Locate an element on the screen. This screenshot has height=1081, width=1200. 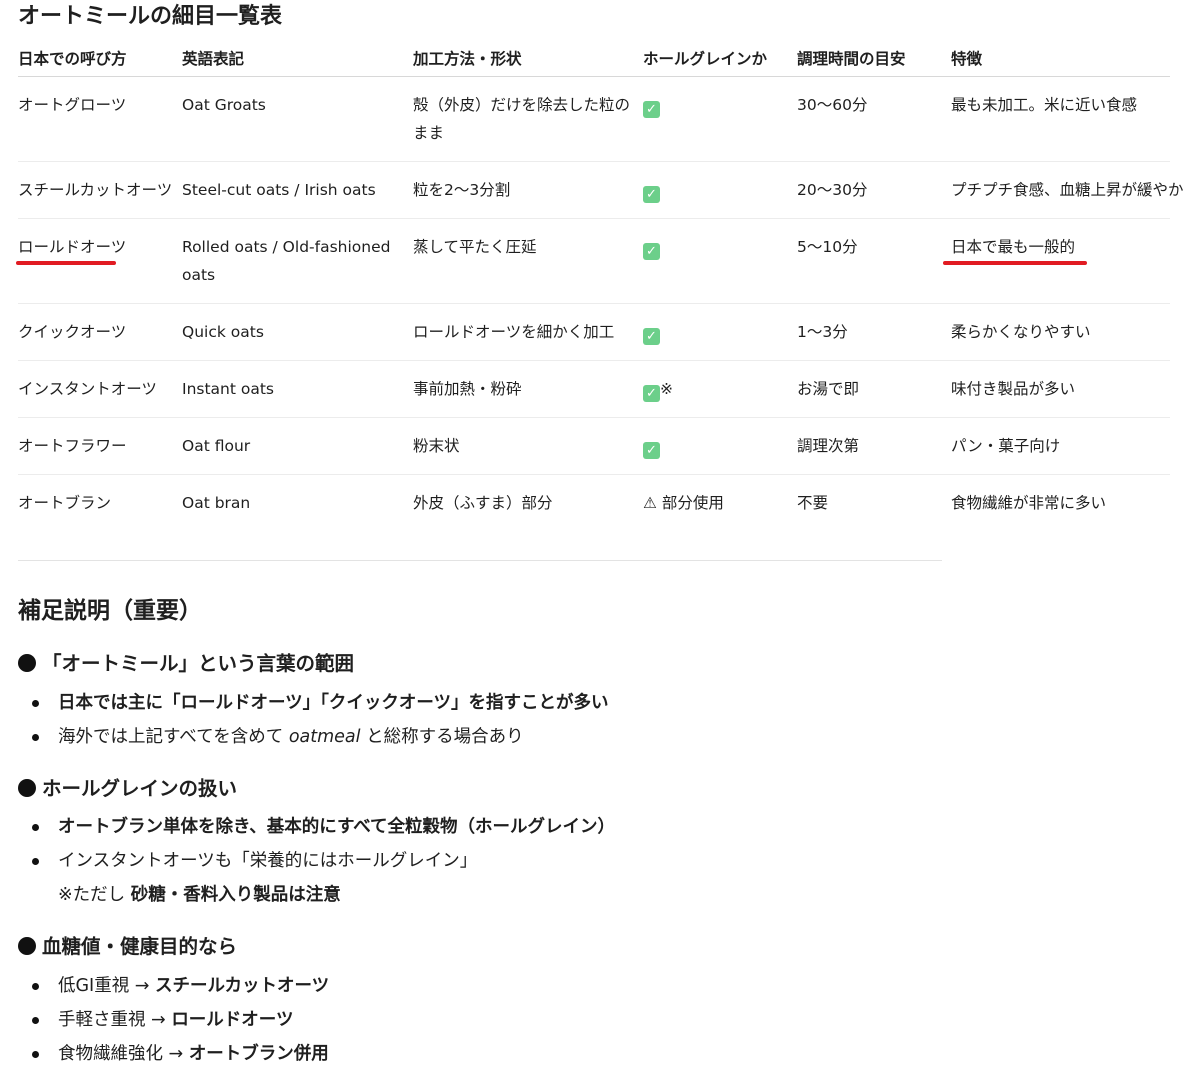
list-item: 手軽さ重視 → ロールドオーツ is located at coordinates (179, 1020).